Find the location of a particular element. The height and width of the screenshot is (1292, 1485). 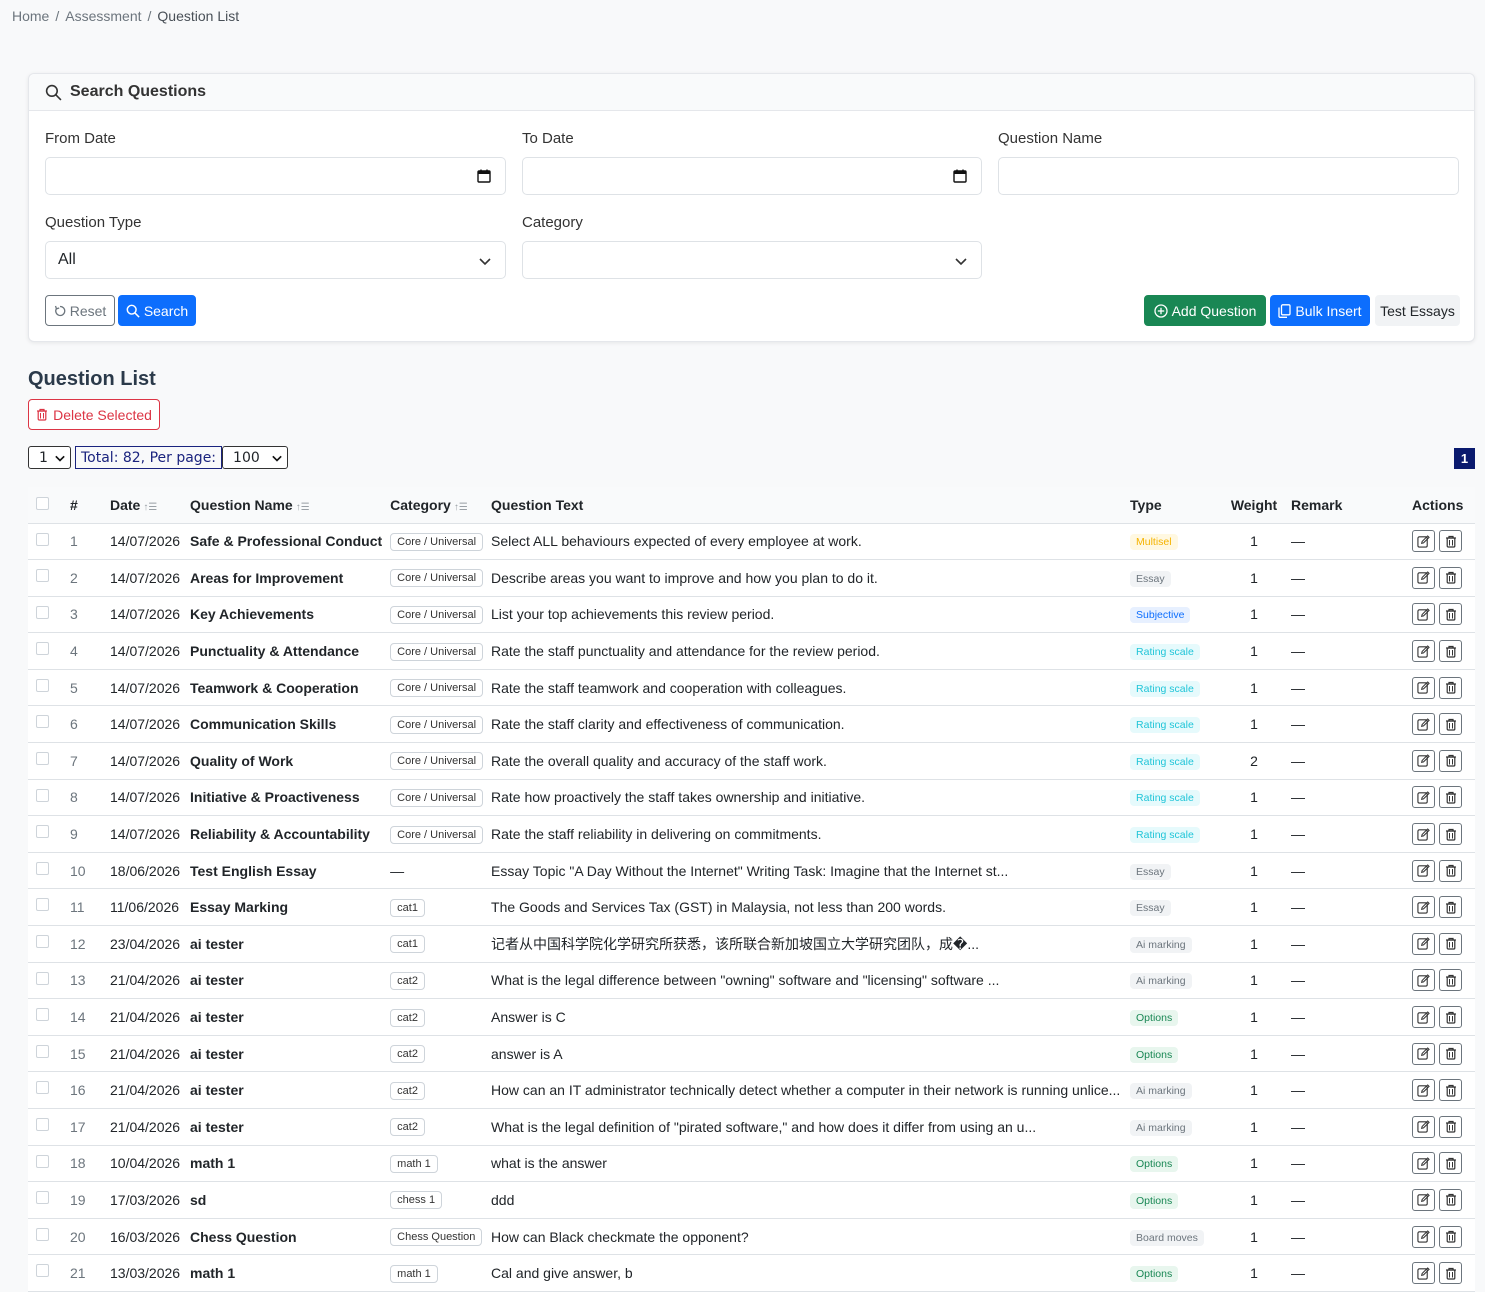

col-category: Category ↑☰ is located at coordinates (437, 505).